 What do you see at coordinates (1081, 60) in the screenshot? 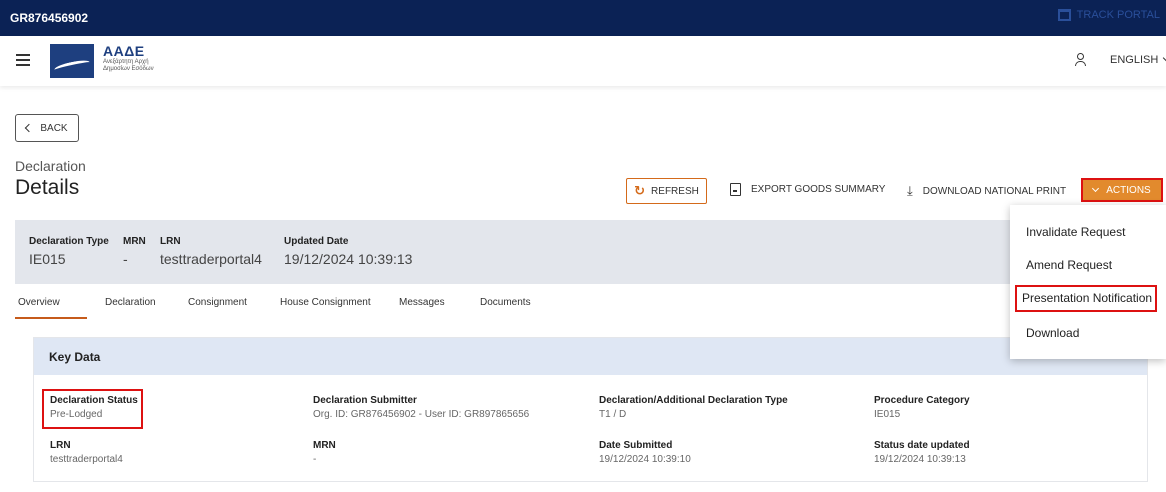
I see `user-icon` at bounding box center [1081, 60].